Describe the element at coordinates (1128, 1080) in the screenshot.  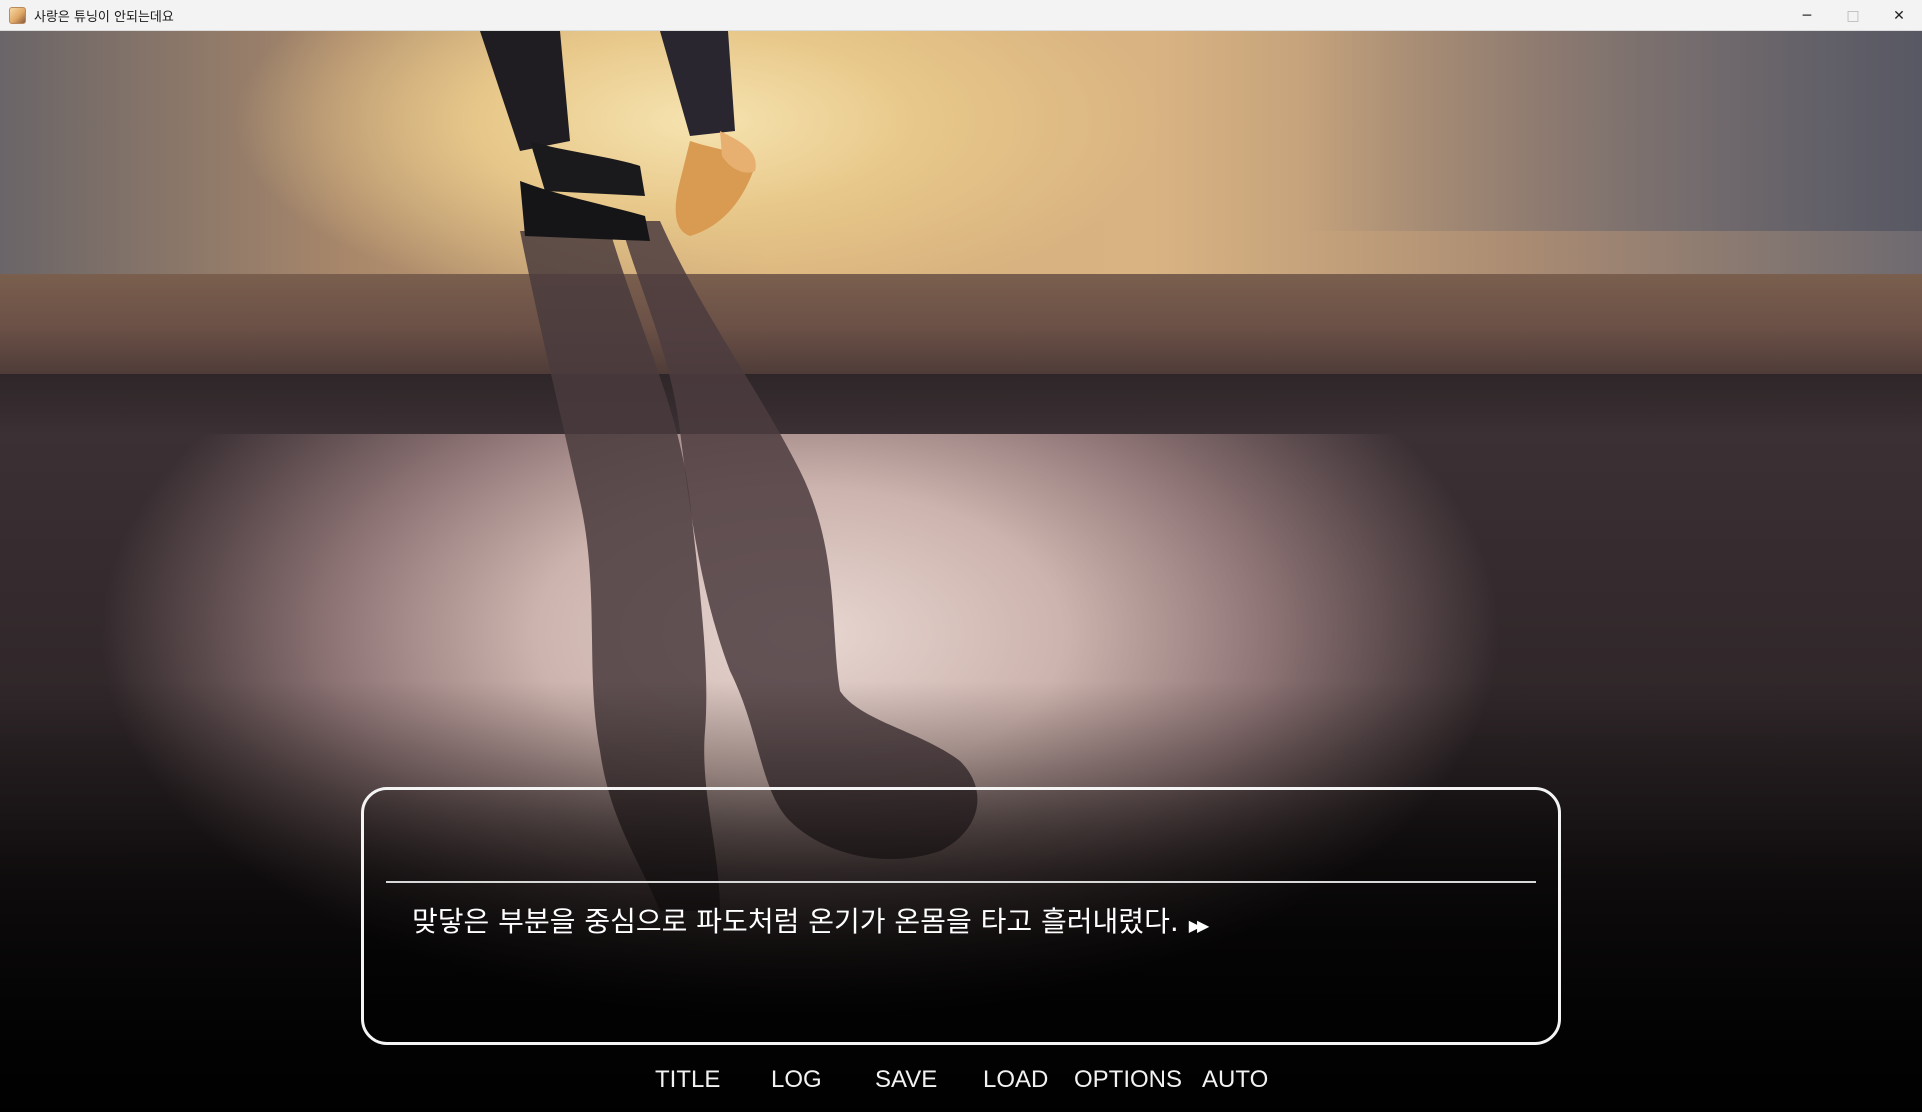
I see `options-button: OPTIONS` at that location.